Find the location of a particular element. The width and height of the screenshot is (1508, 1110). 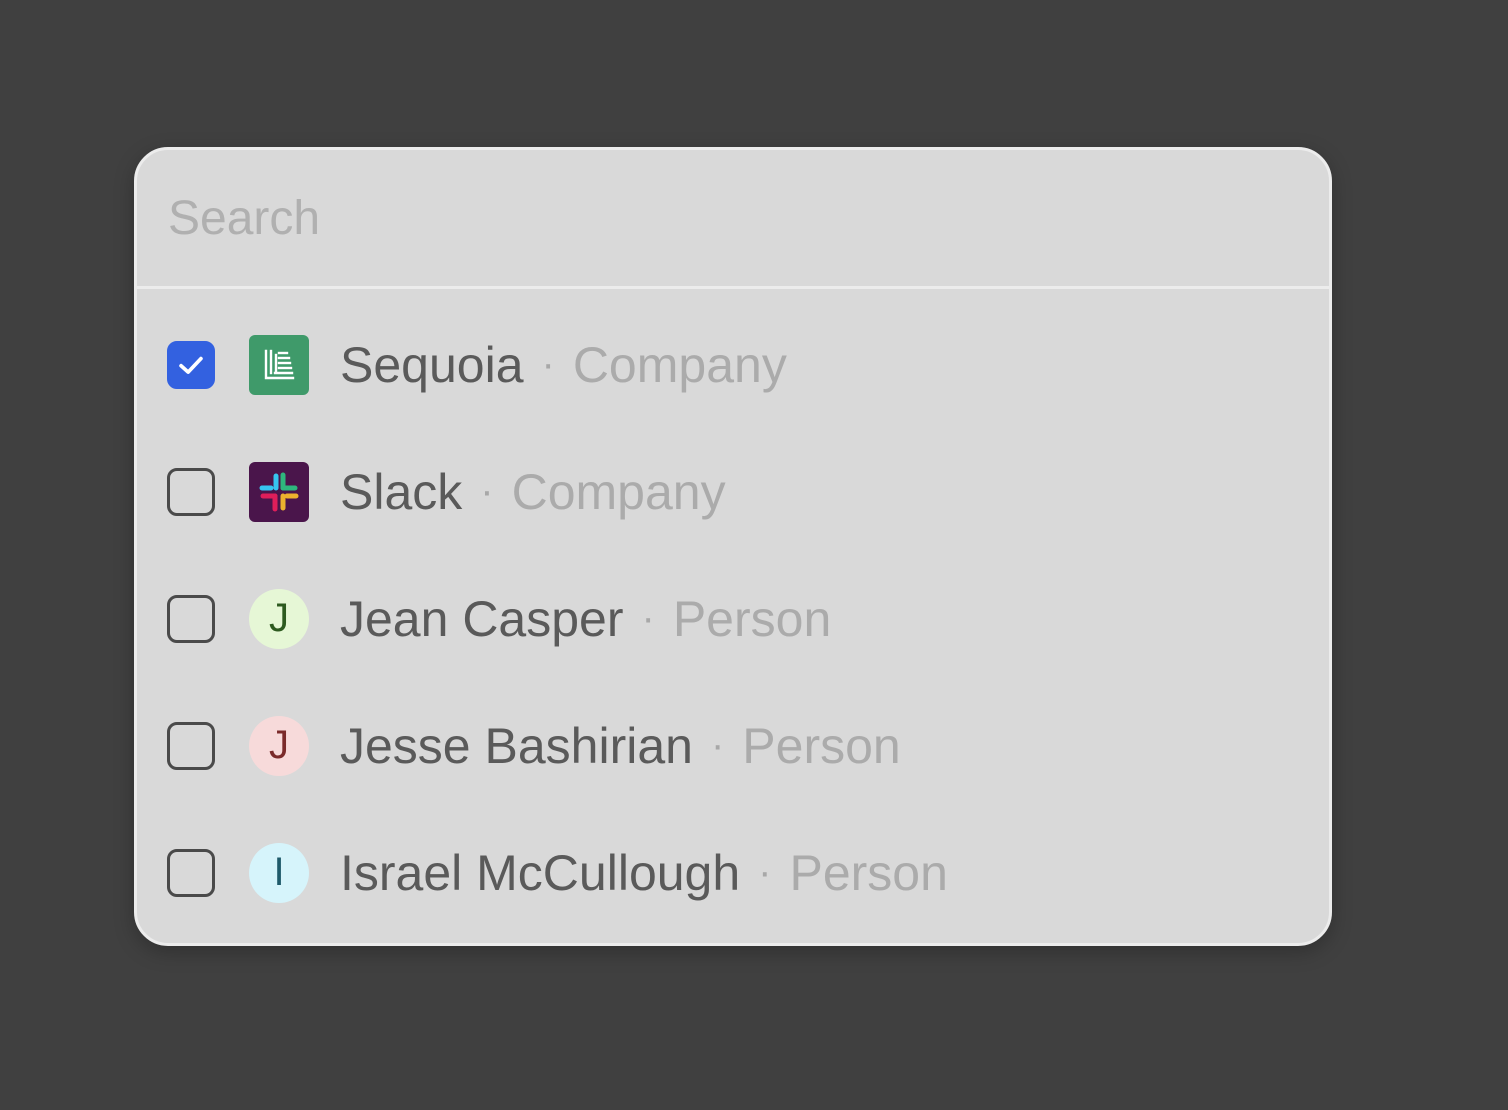

search-input is located at coordinates (618, 218).